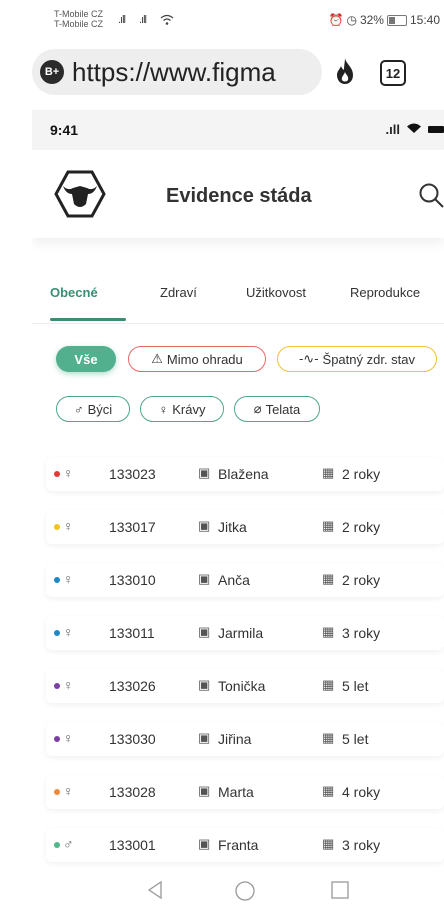 Image resolution: width=444 pixels, height=910 pixels. I want to click on animal-name: Jitka, so click(232, 527).